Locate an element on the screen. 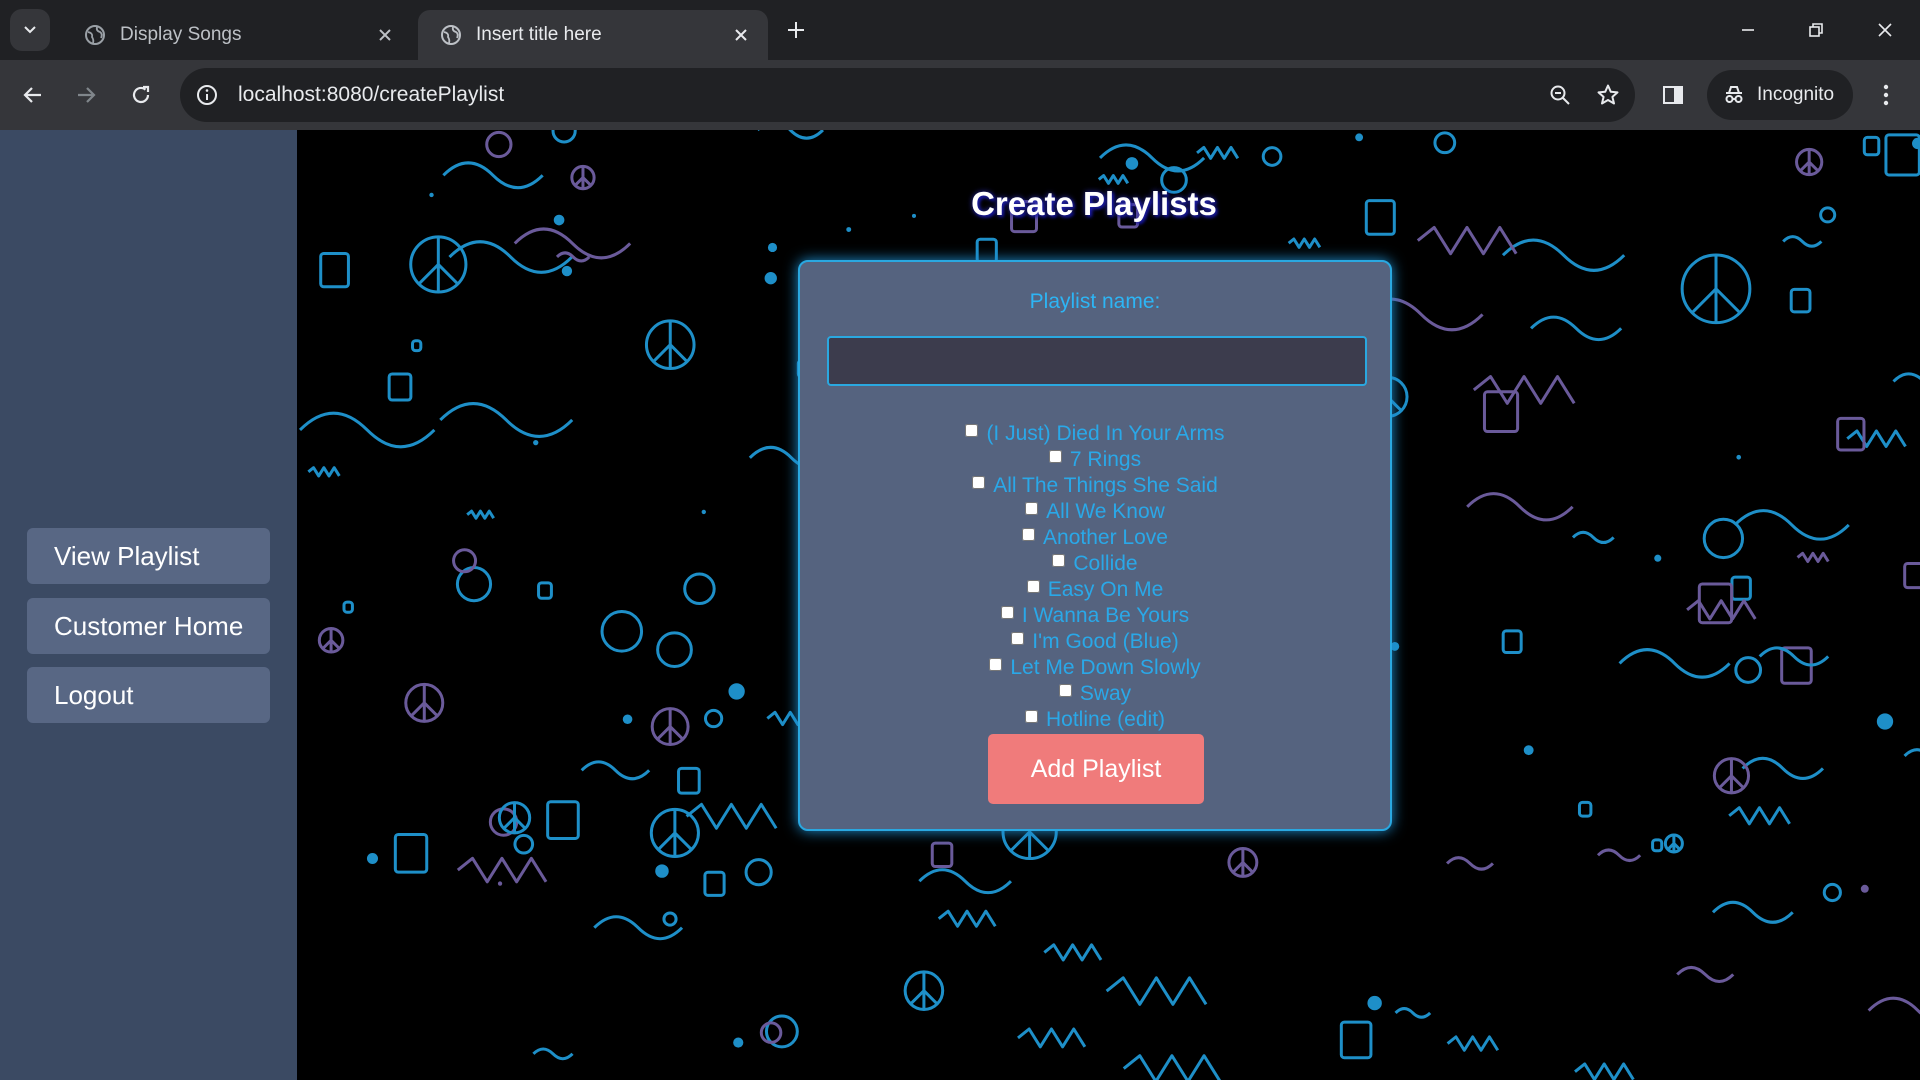  song-option: All The Things She Said is located at coordinates (1095, 486).